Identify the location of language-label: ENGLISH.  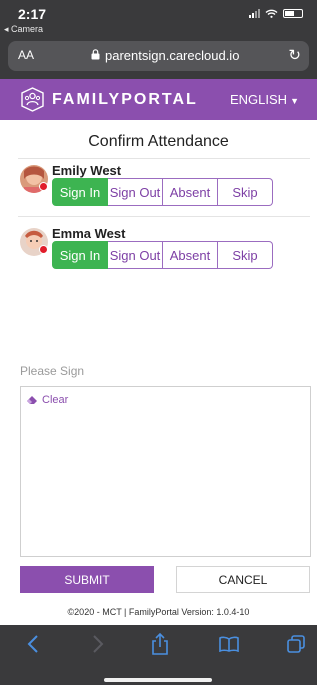
(259, 99).